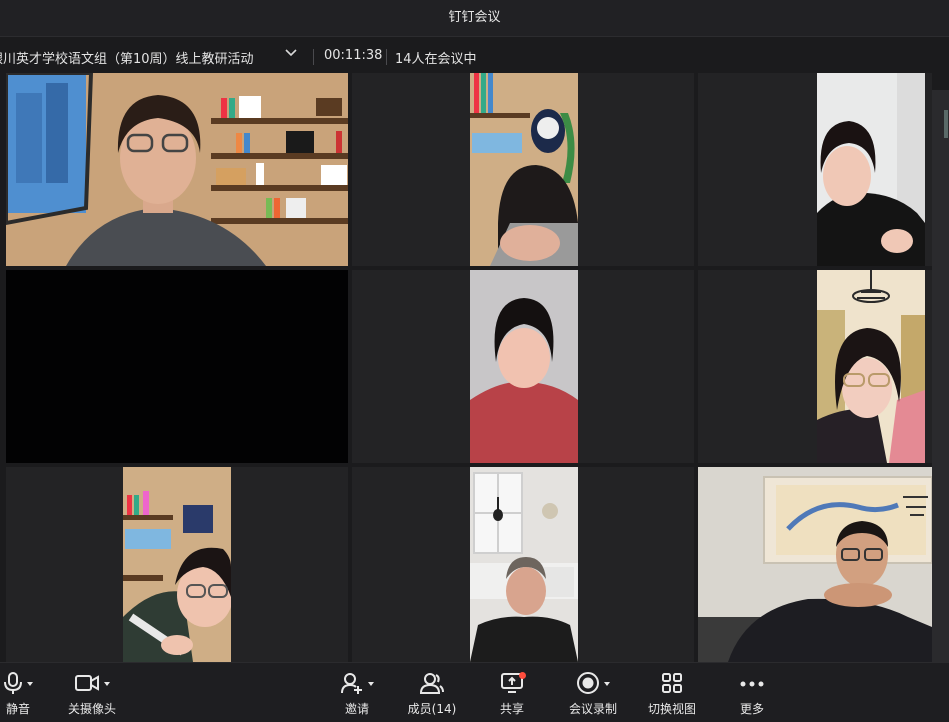 This screenshot has height=722, width=949. Describe the element at coordinates (752, 684) in the screenshot. I see `more-dots-icon` at that location.